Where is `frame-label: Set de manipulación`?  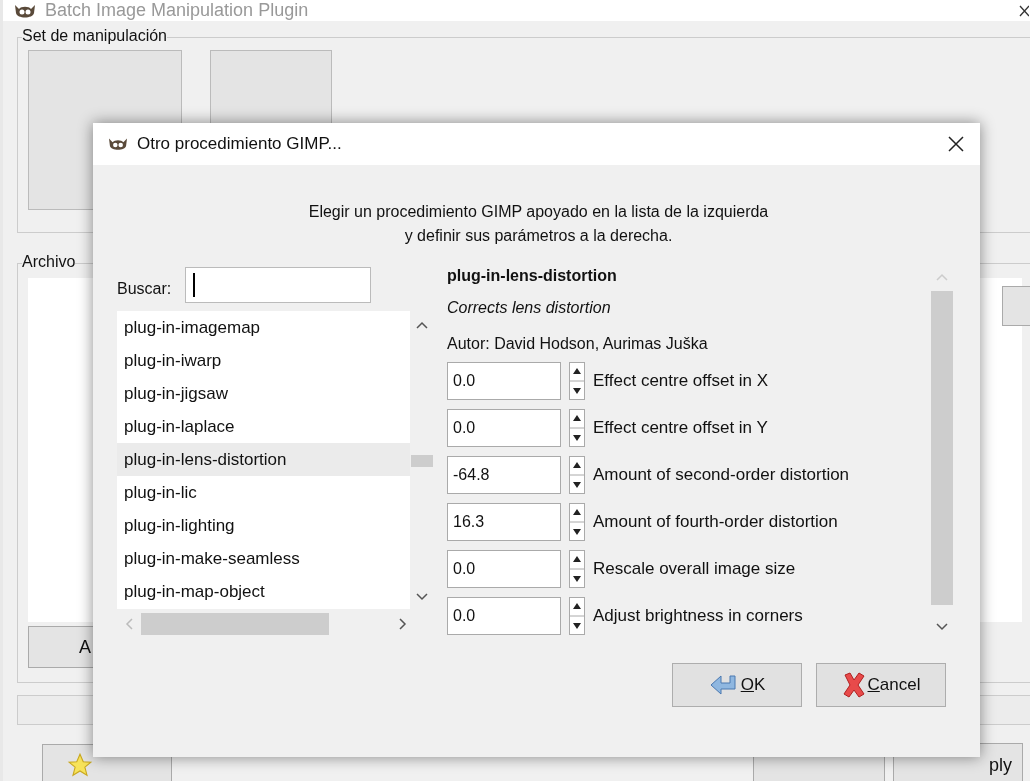 frame-label: Set de manipulación is located at coordinates (94, 36).